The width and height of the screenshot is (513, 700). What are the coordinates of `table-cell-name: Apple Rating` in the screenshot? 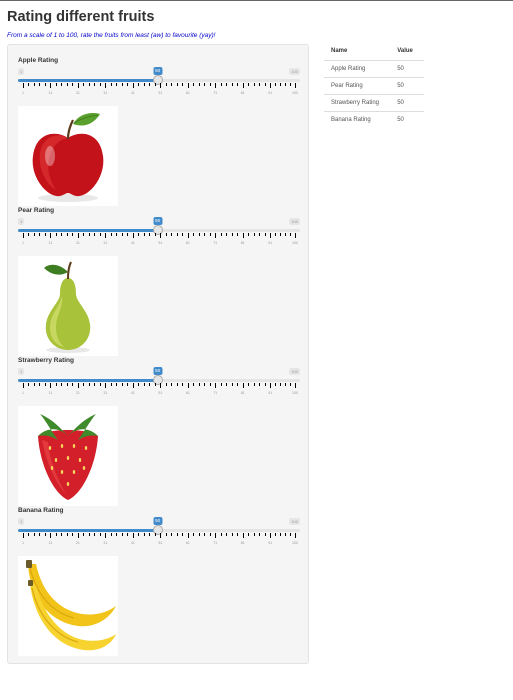 It's located at (361, 69).